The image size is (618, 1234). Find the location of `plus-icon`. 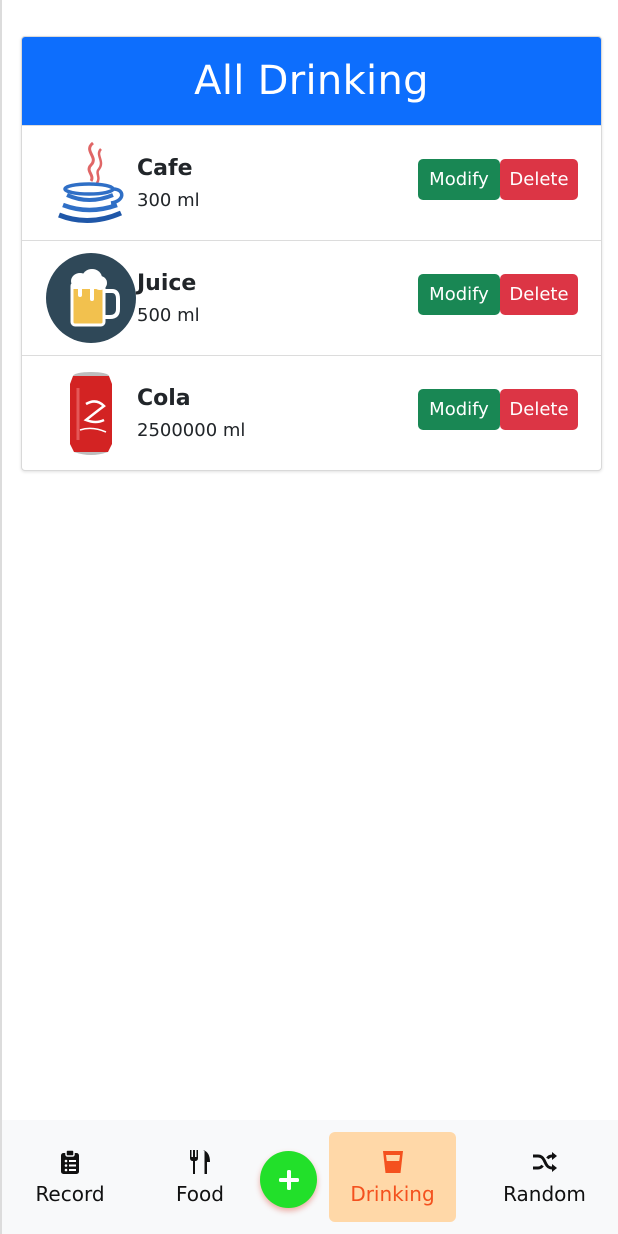

plus-icon is located at coordinates (288, 1179).